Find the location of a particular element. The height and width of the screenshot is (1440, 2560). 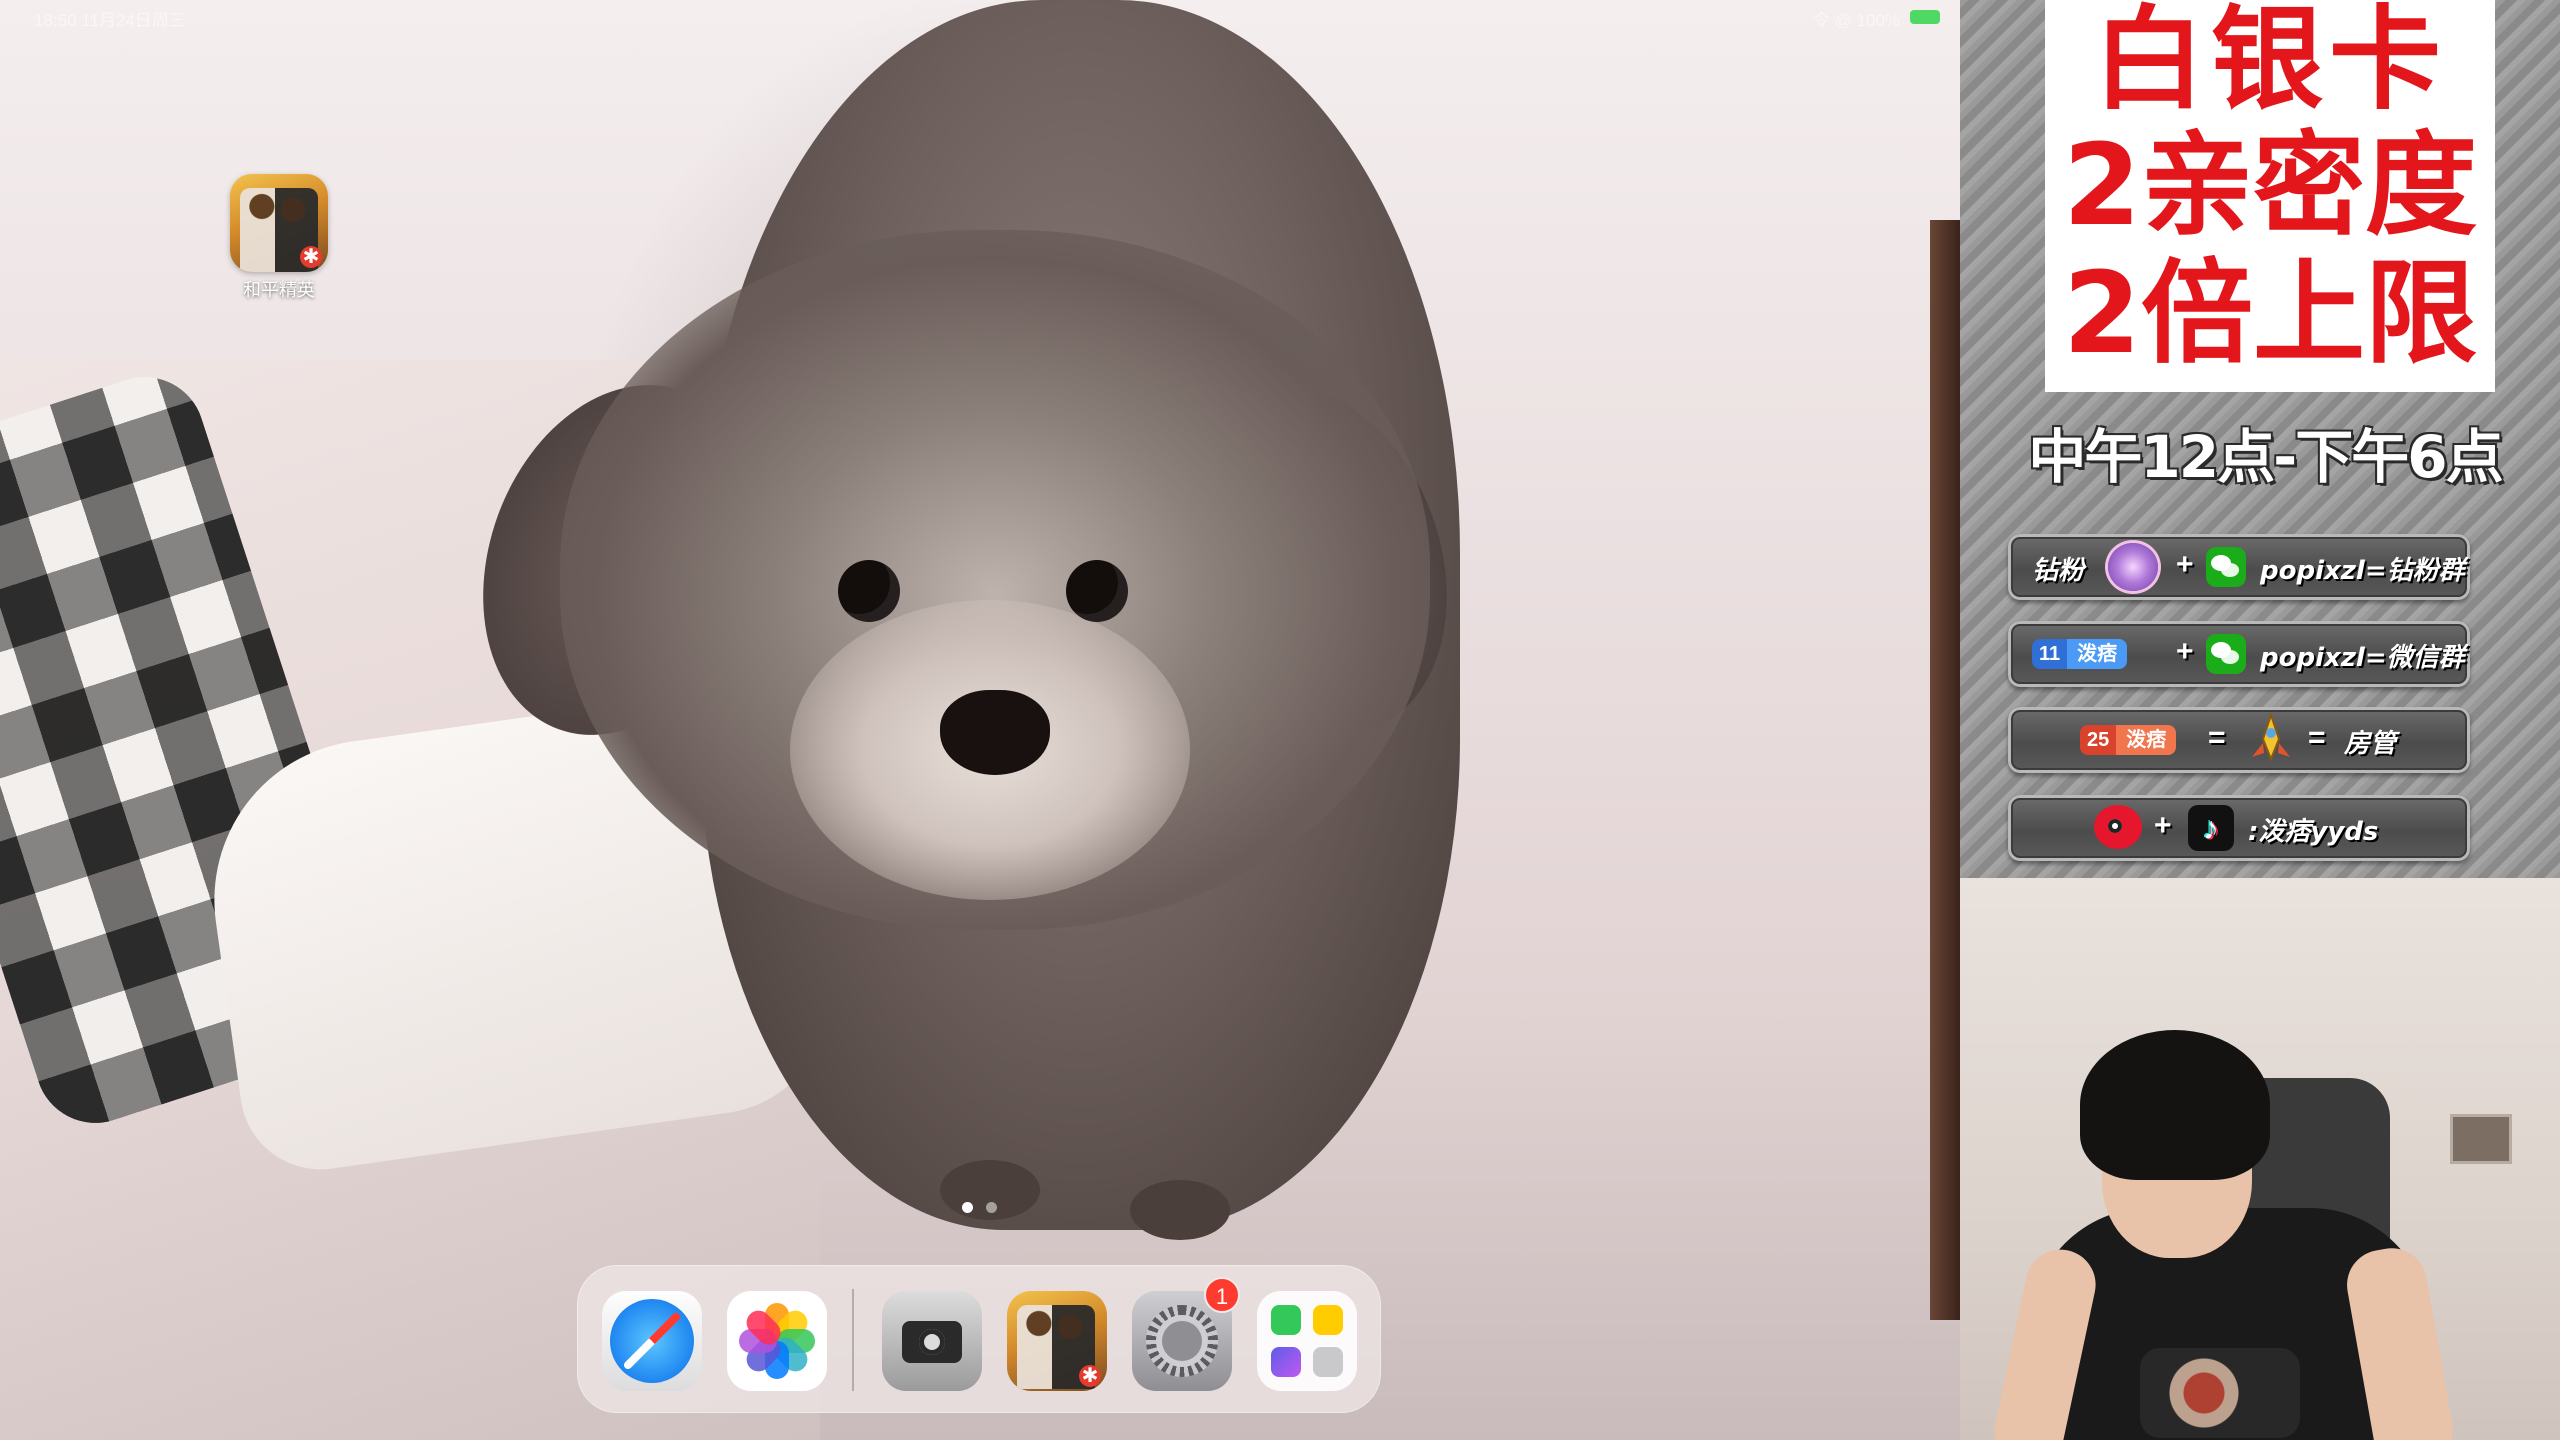

dog-nose is located at coordinates (995, 732).